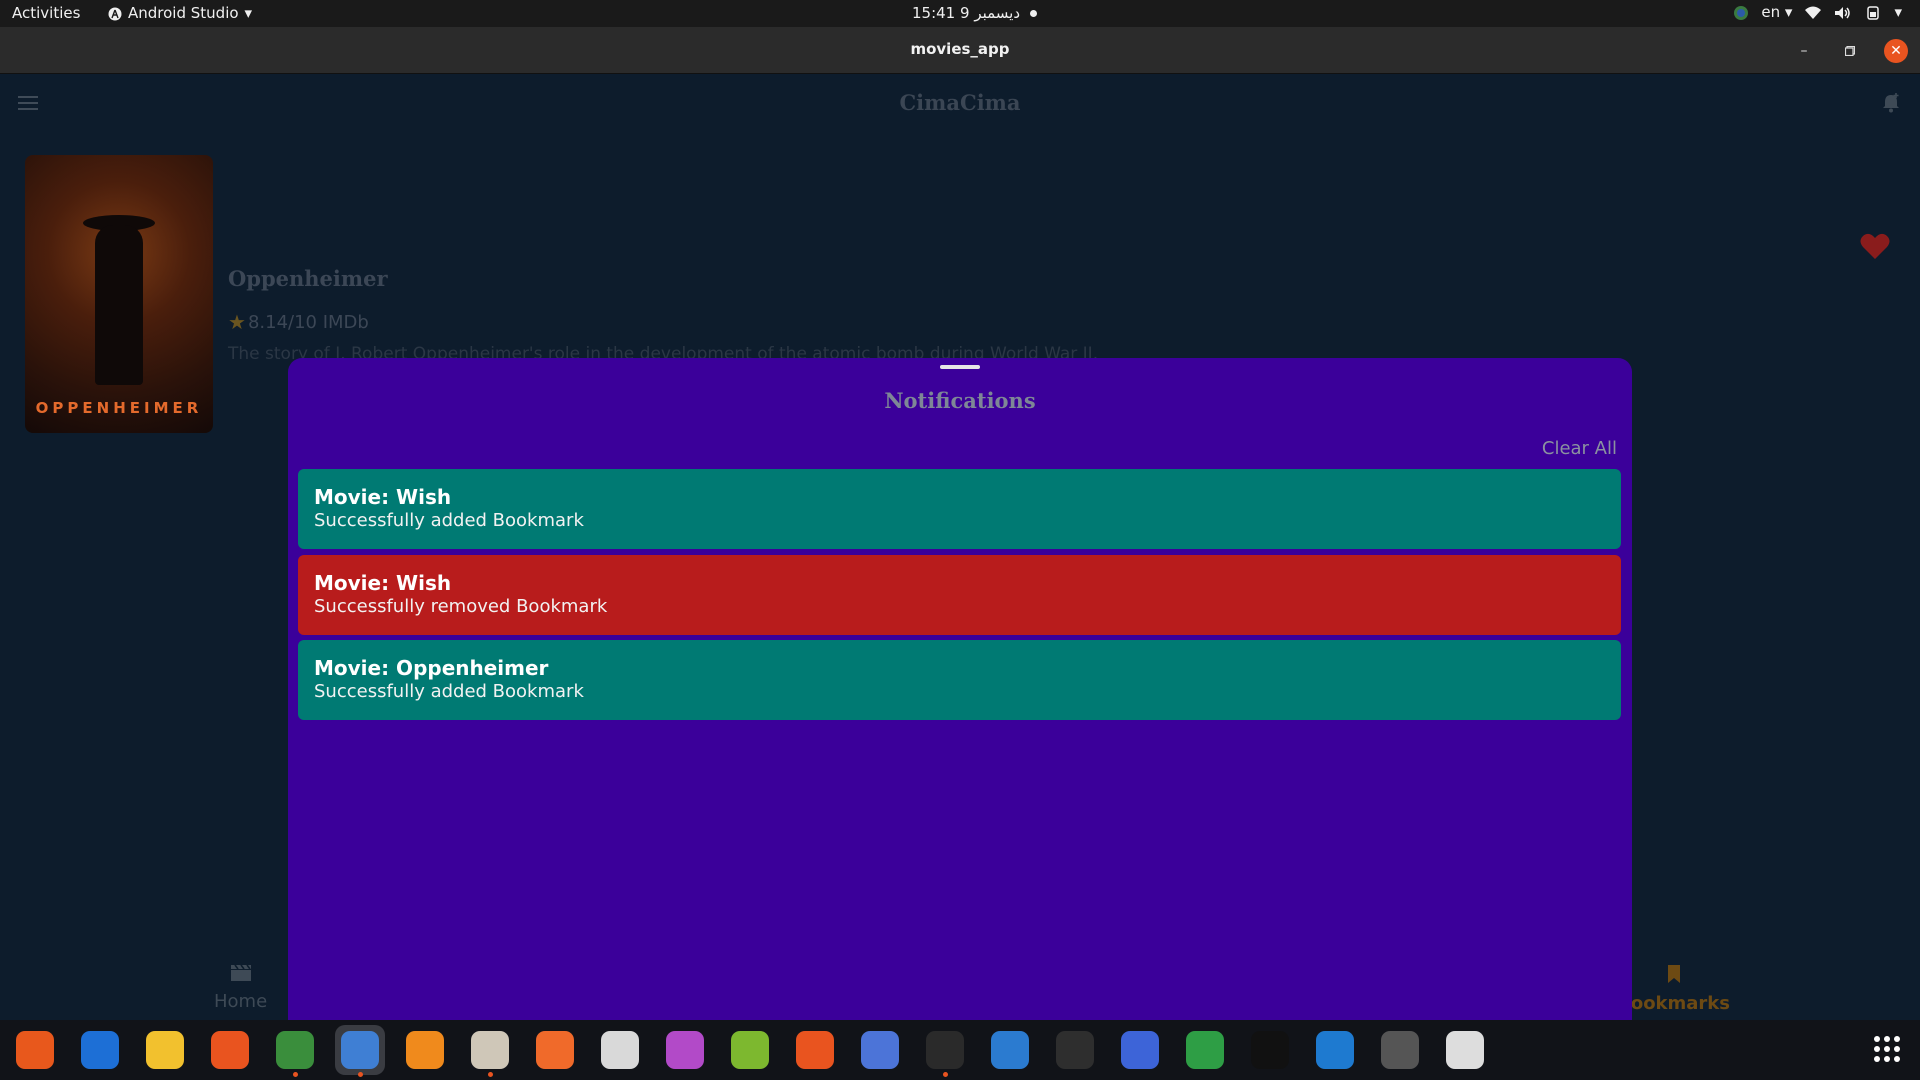  I want to click on battery-icon, so click(1873, 12).